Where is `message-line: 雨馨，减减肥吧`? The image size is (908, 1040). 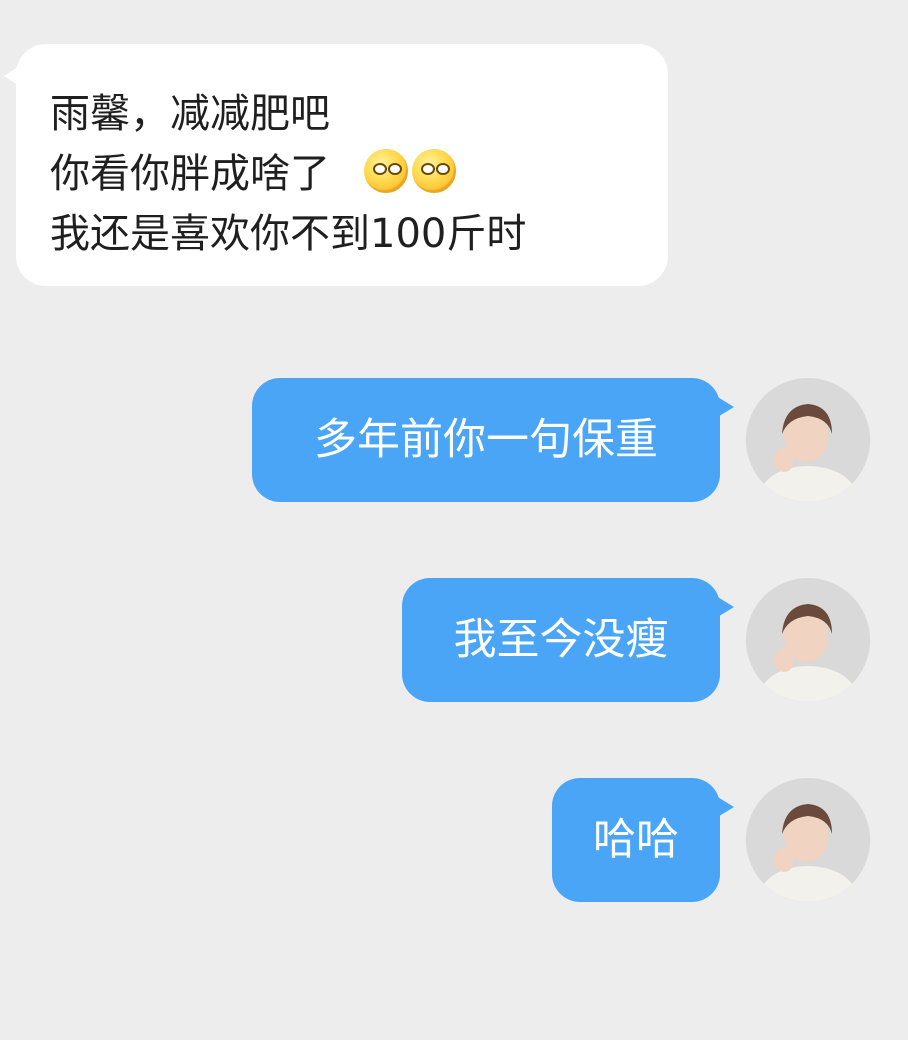 message-line: 雨馨，减减肥吧 is located at coordinates (190, 114).